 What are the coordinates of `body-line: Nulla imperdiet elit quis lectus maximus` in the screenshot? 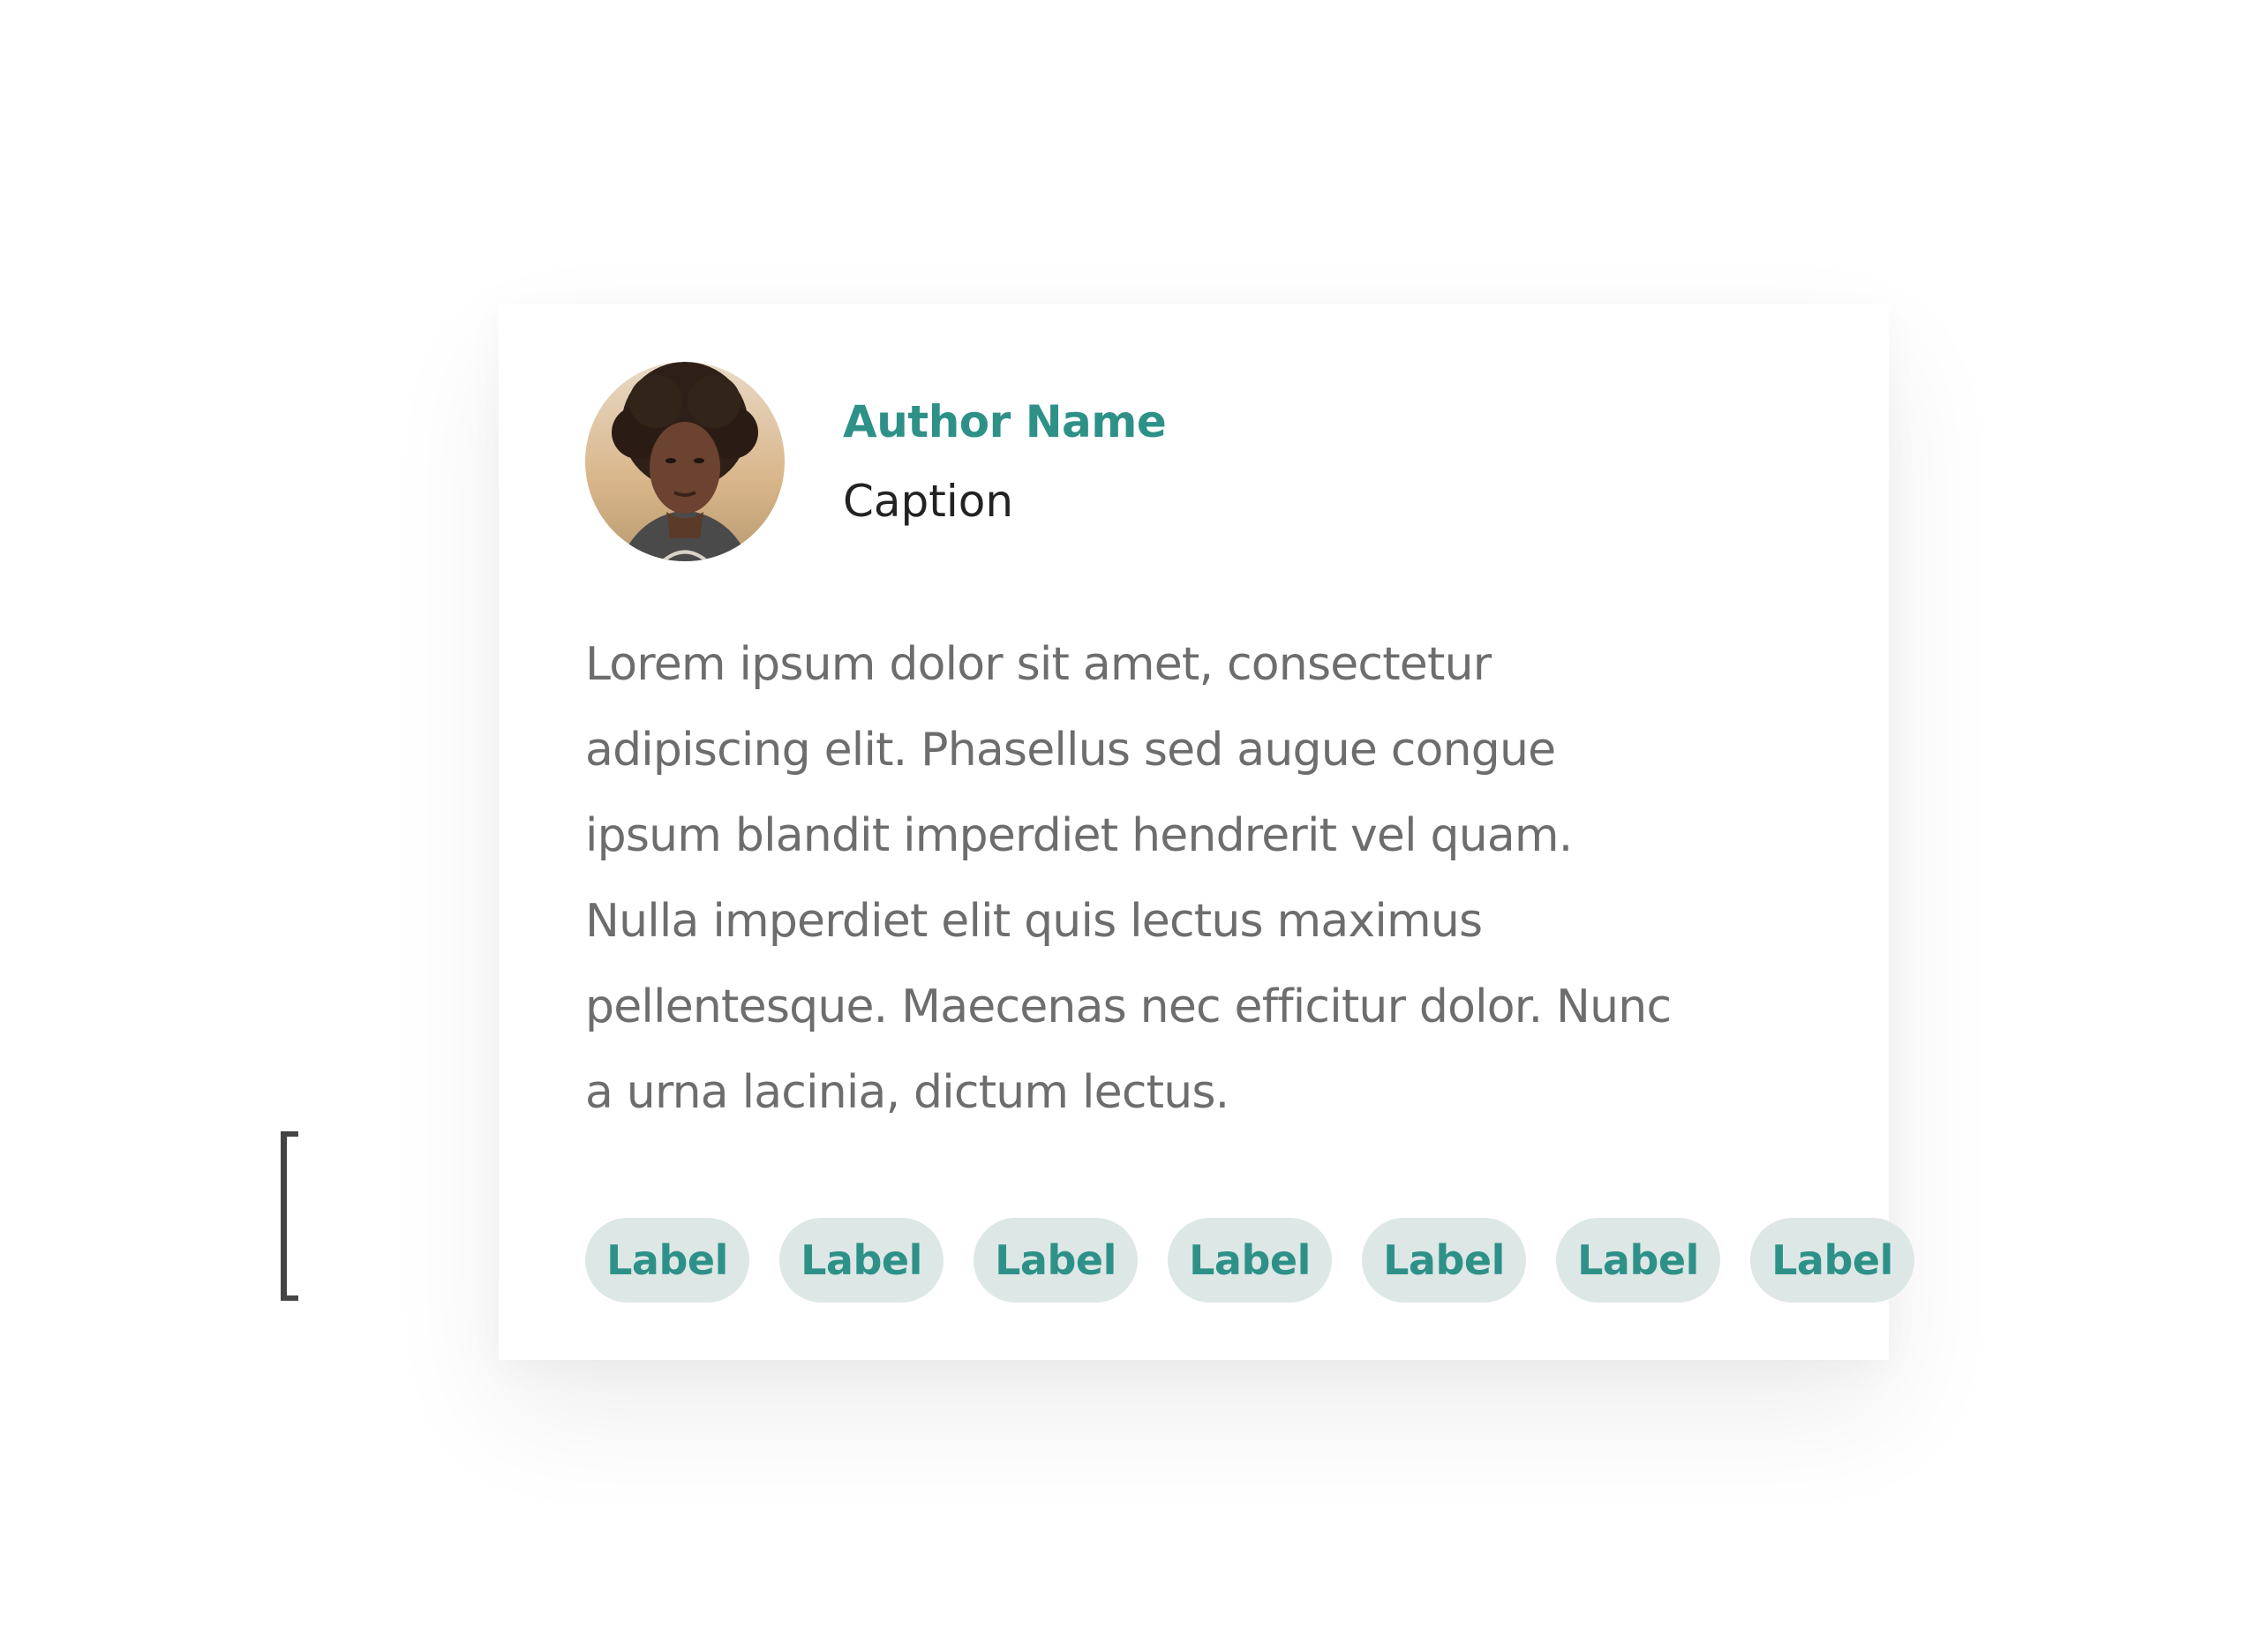 It's located at (1034, 921).